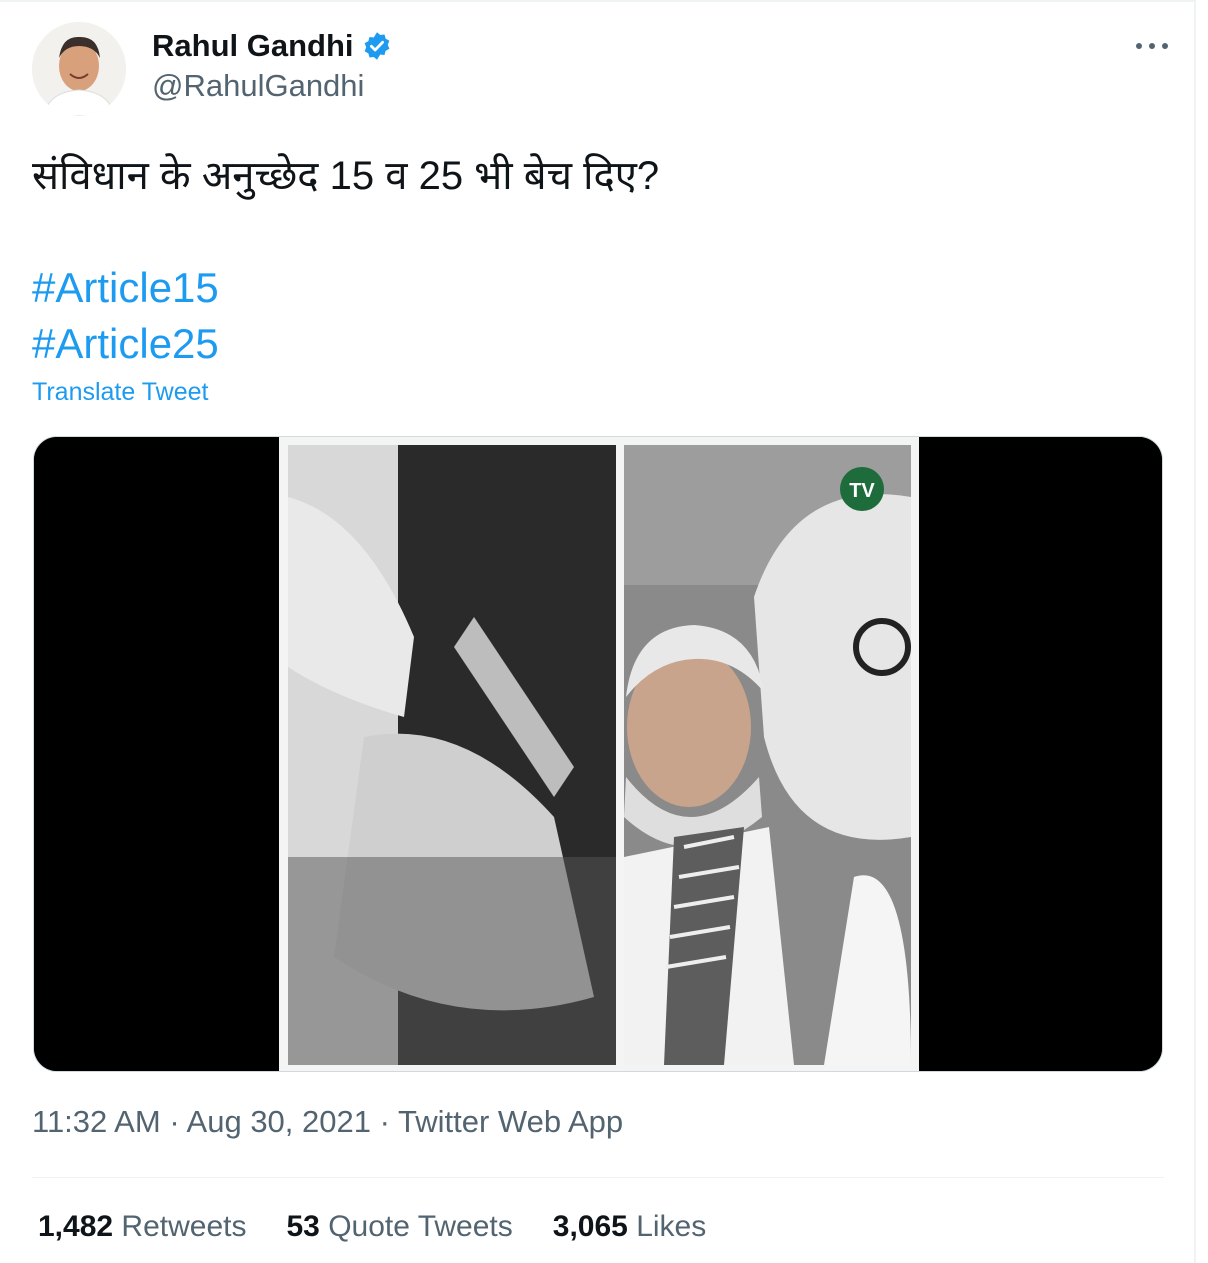 The height and width of the screenshot is (1263, 1208). I want to click on likes-label: Likes, so click(671, 1226).